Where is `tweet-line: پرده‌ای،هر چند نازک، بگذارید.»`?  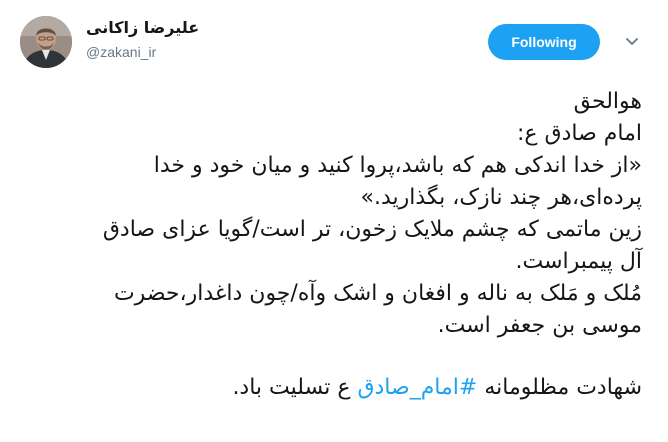 tweet-line: پرده‌ای،هر چند نازک، بگذارید.» is located at coordinates (501, 197).